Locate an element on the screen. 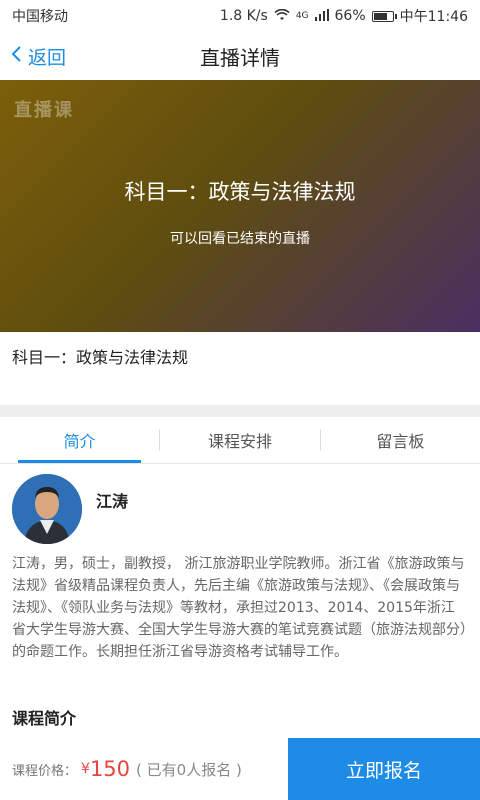 The width and height of the screenshot is (480, 800). tab-schedule: 课程安排 is located at coordinates (239, 440).